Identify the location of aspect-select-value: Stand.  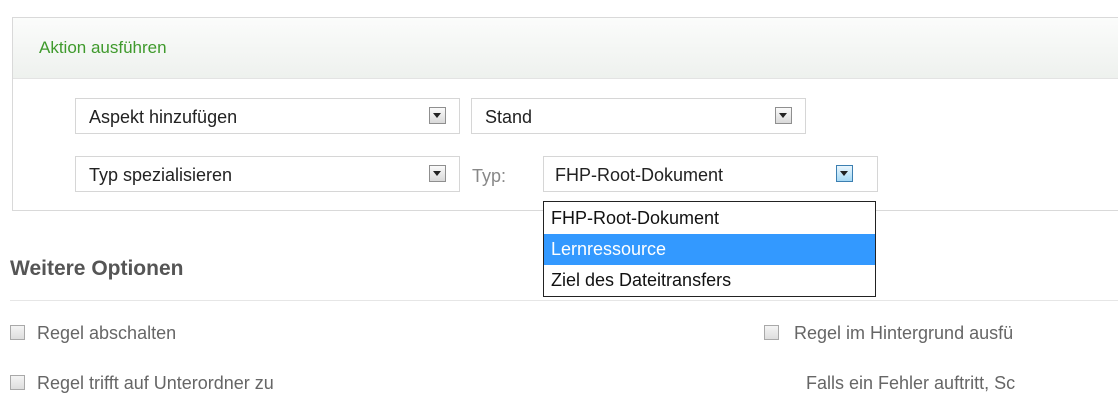
(509, 117).